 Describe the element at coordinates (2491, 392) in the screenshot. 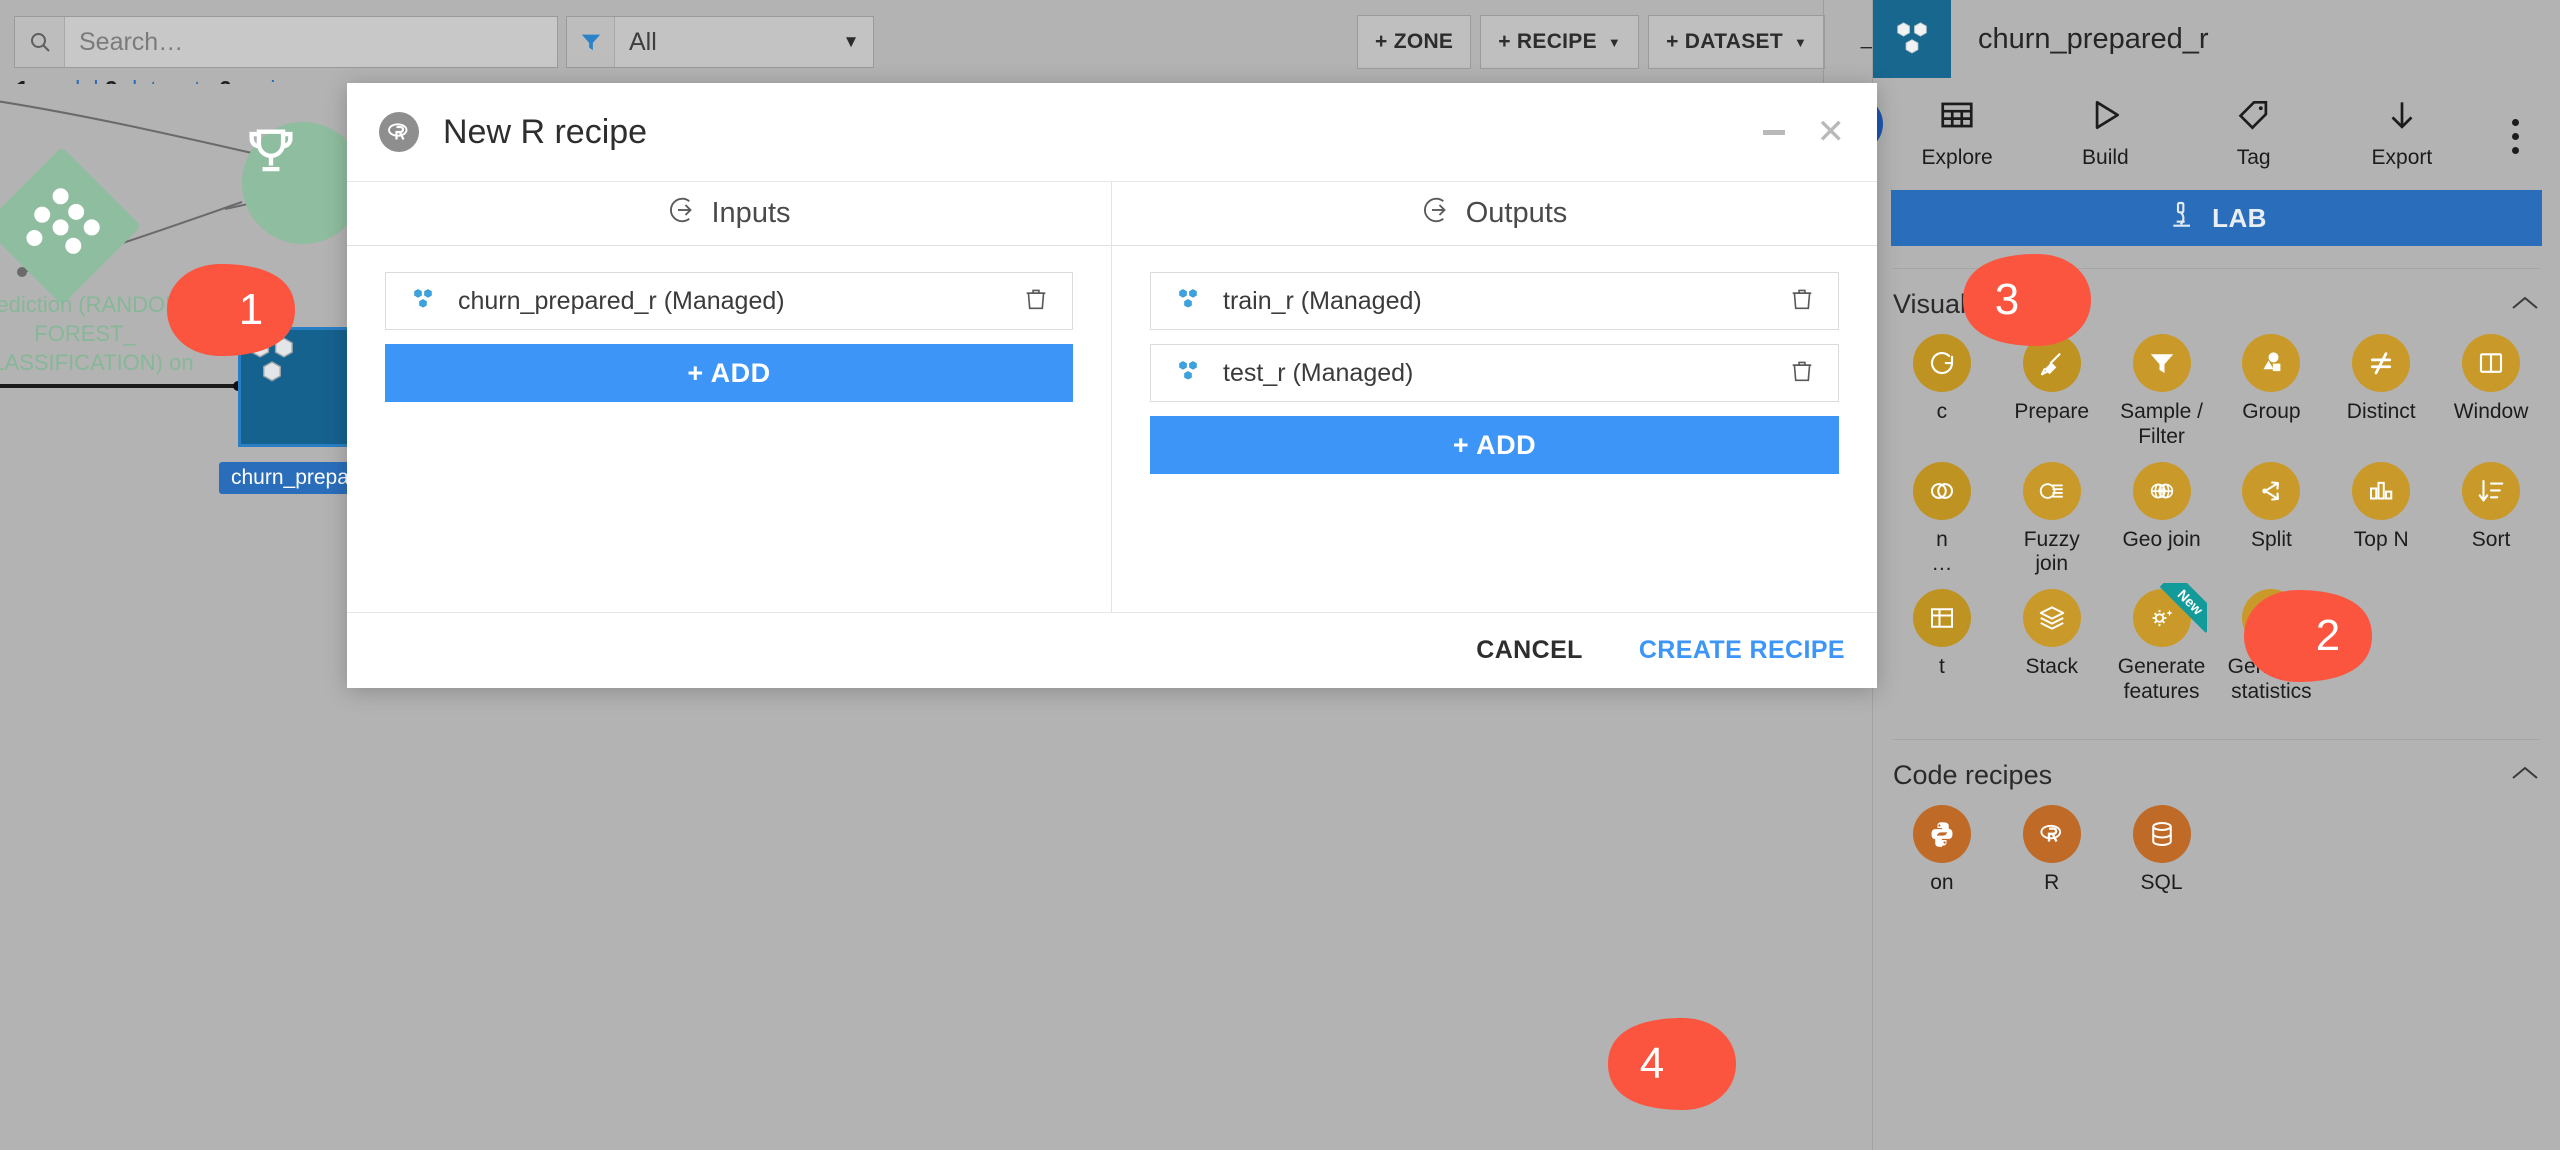

I see `visual-recipe-window: Window` at that location.